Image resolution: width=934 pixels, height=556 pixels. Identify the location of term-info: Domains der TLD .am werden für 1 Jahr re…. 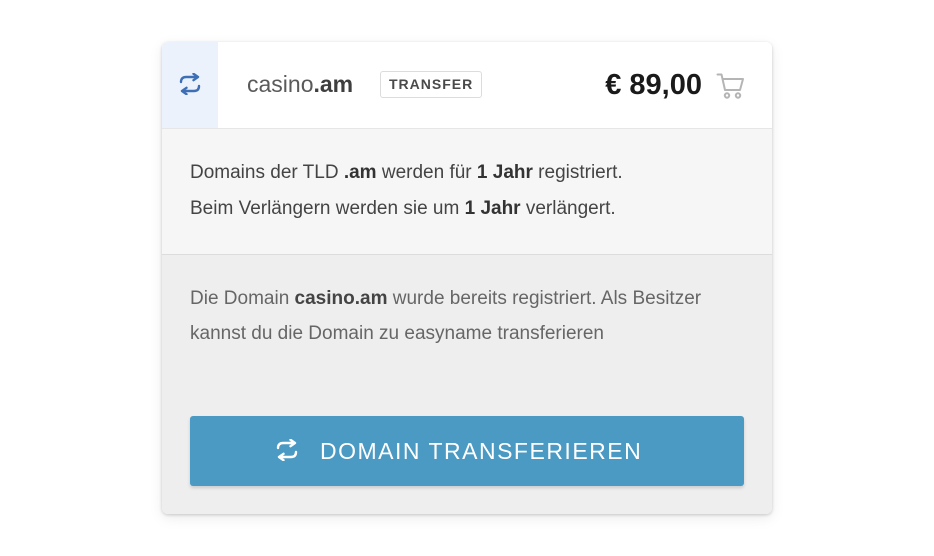
(467, 192).